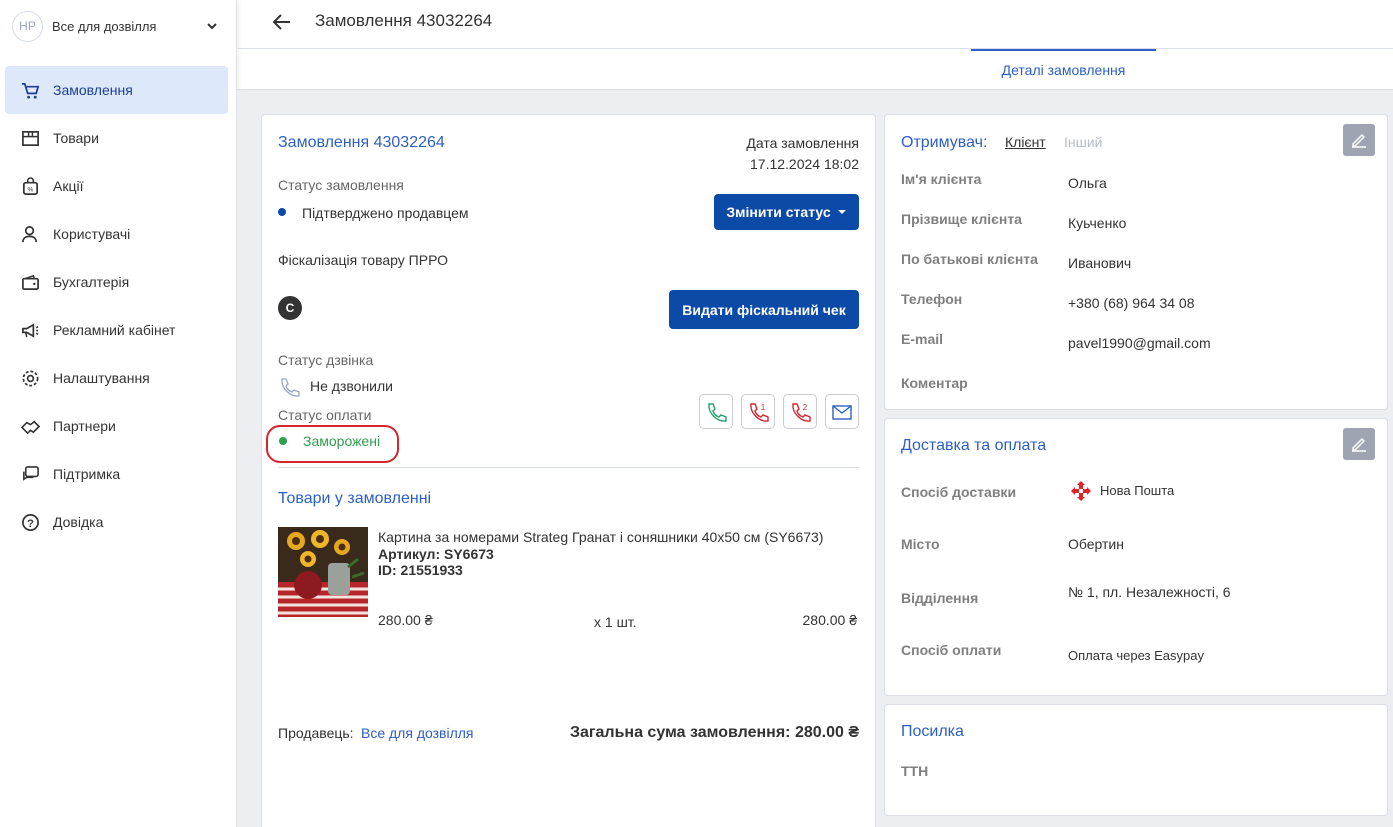  I want to click on sidebar-item-label: Бухгалтерія, so click(91, 282).